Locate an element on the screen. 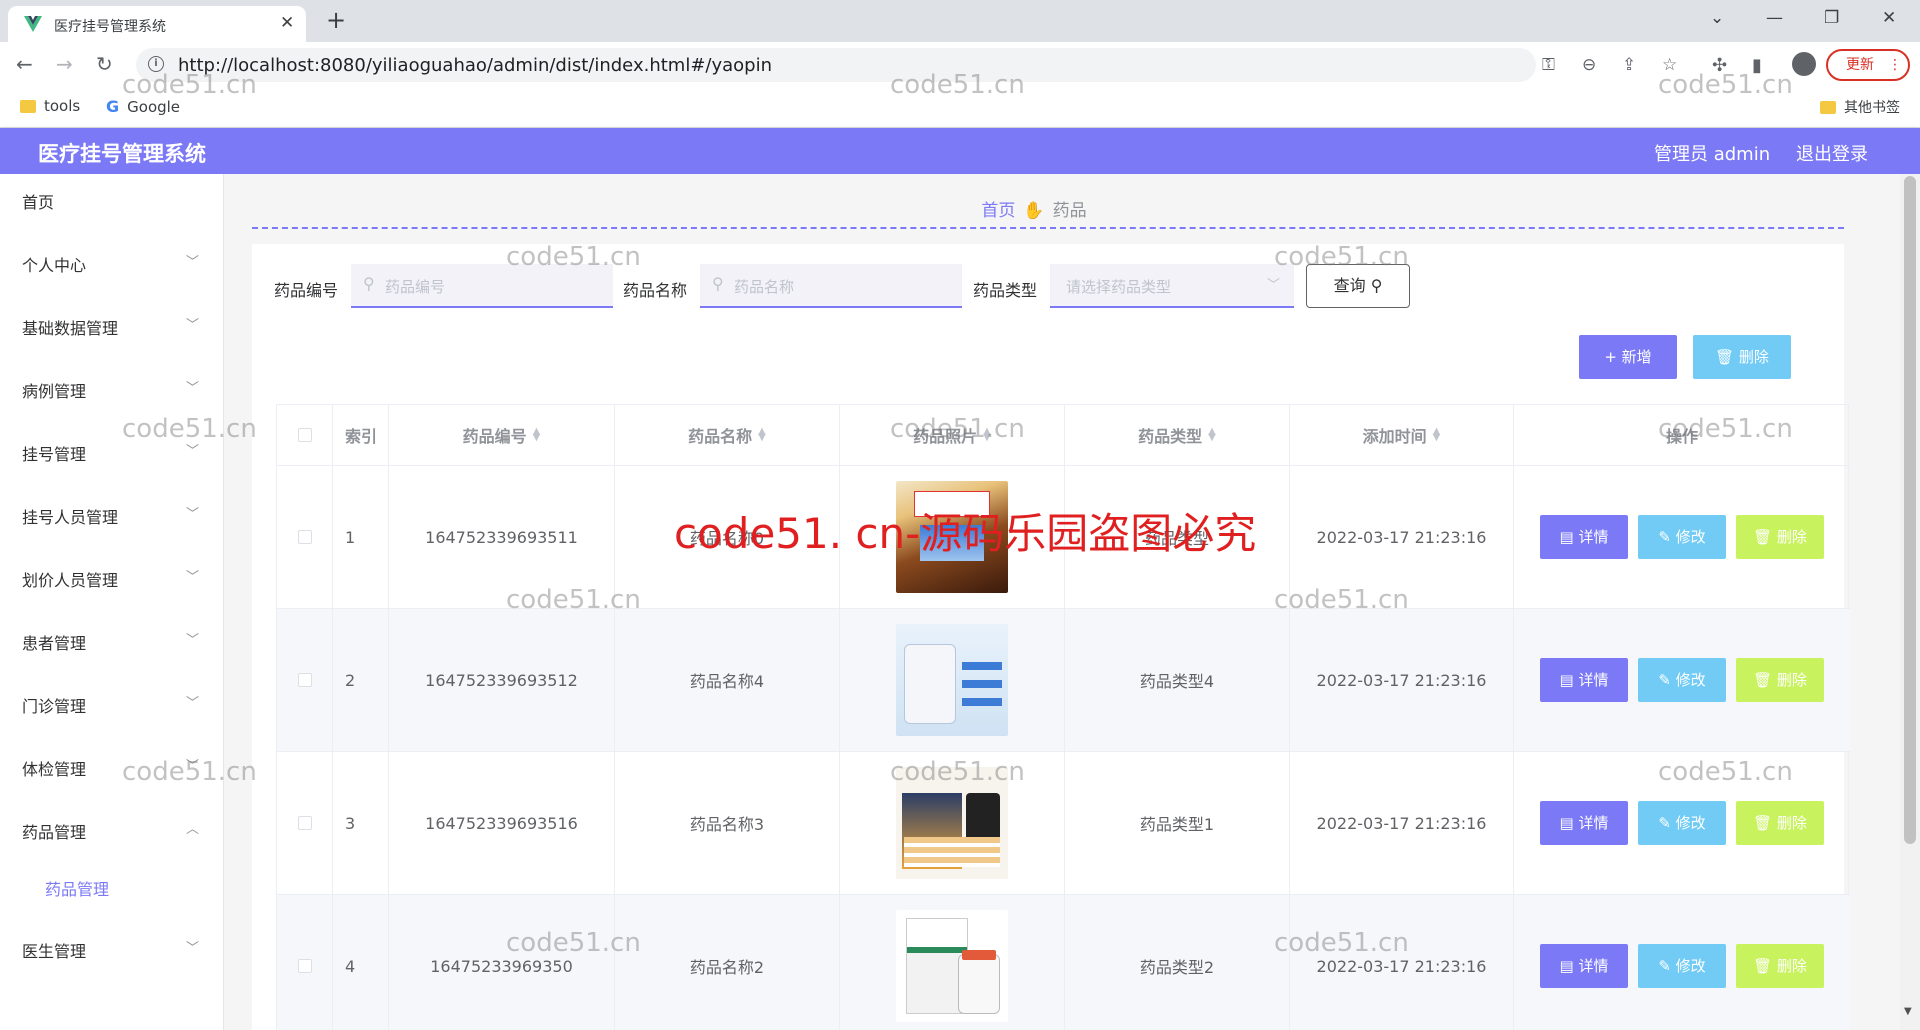  sidebar-item-basic-data: 基础数据管理 ﹀ is located at coordinates (112, 325).